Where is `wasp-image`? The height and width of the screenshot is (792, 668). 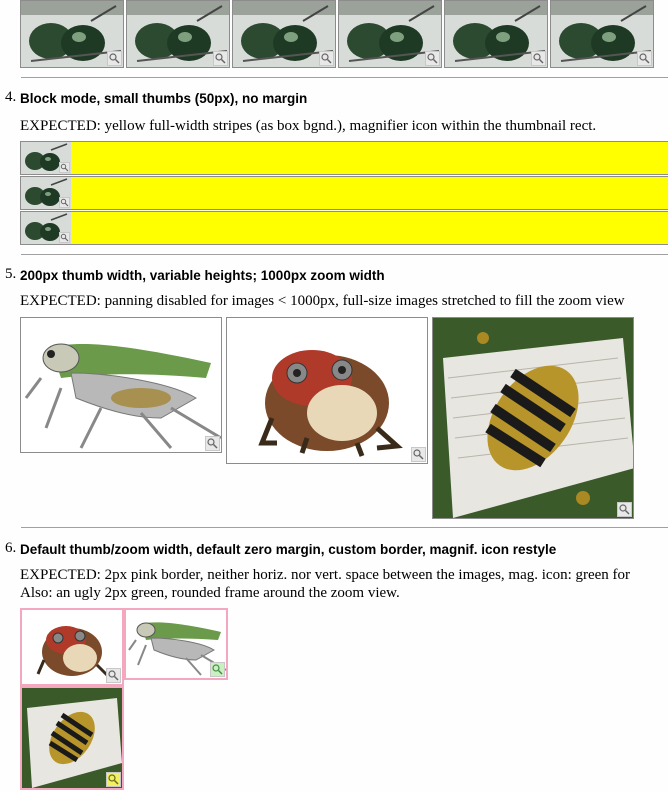
wasp-image is located at coordinates (533, 418).